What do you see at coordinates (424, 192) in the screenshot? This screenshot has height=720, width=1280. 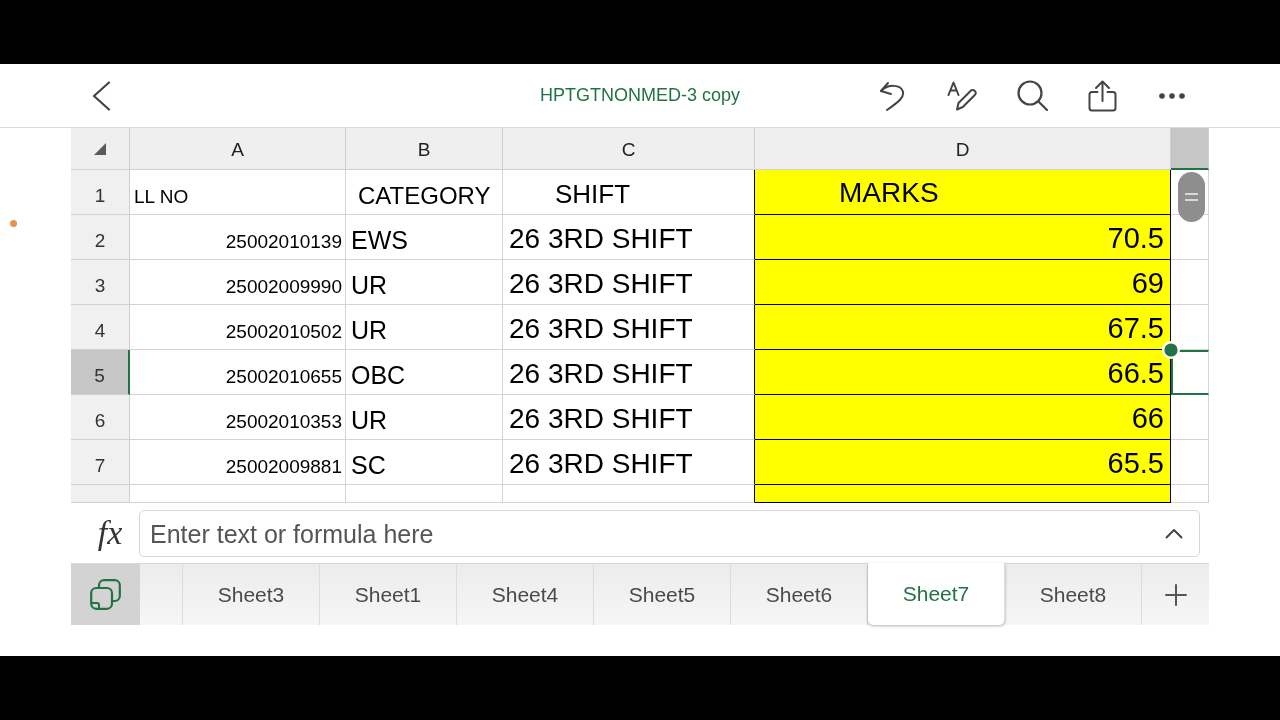 I see `table-cell: CATEGORY` at bounding box center [424, 192].